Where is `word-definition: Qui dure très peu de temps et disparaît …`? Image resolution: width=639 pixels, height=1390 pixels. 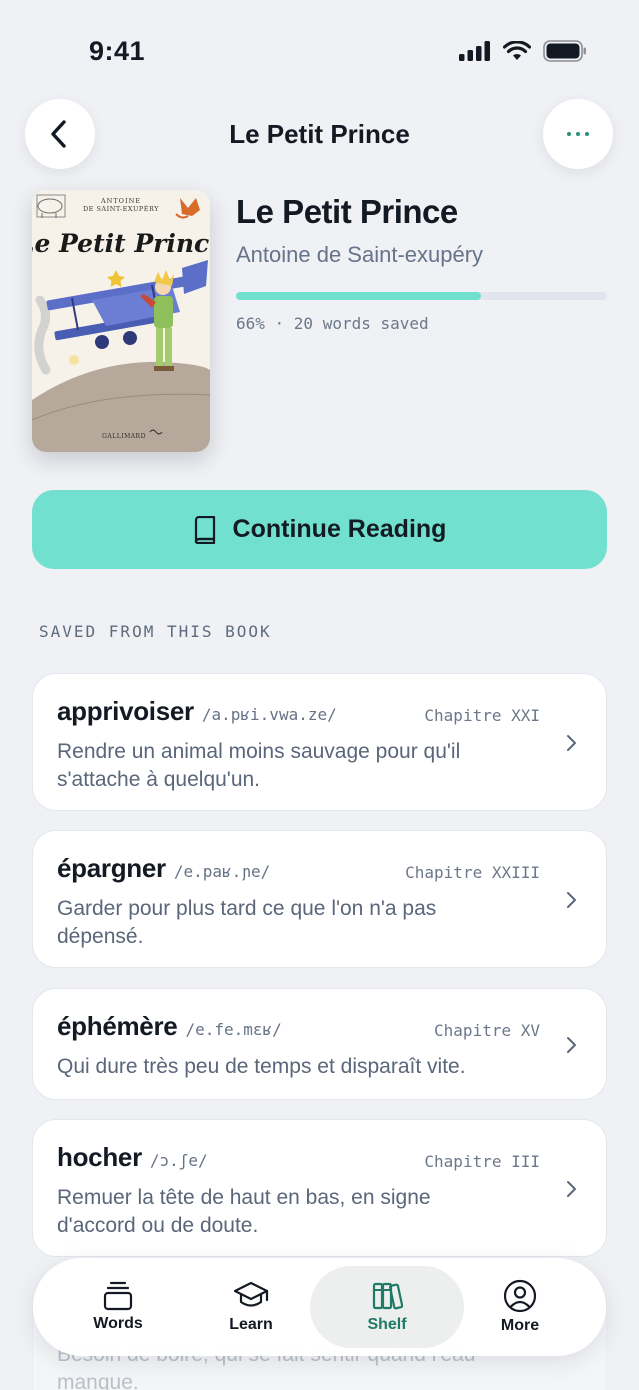
word-definition: Qui dure très peu de temps et disparaît … is located at coordinates (261, 1066).